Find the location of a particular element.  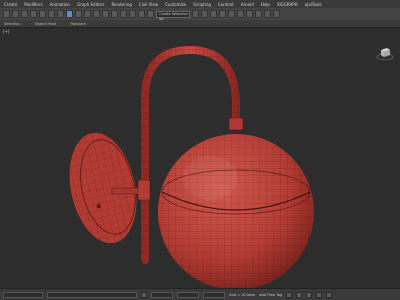

main-toolbar: Create Selection Se is located at coordinates (200, 14).